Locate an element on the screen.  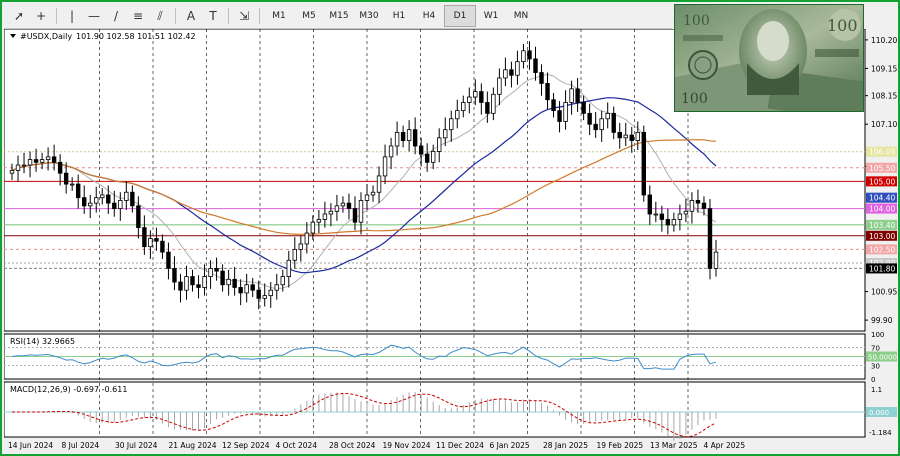
macd-axis-label: 1.1 is located at coordinates (876, 390).